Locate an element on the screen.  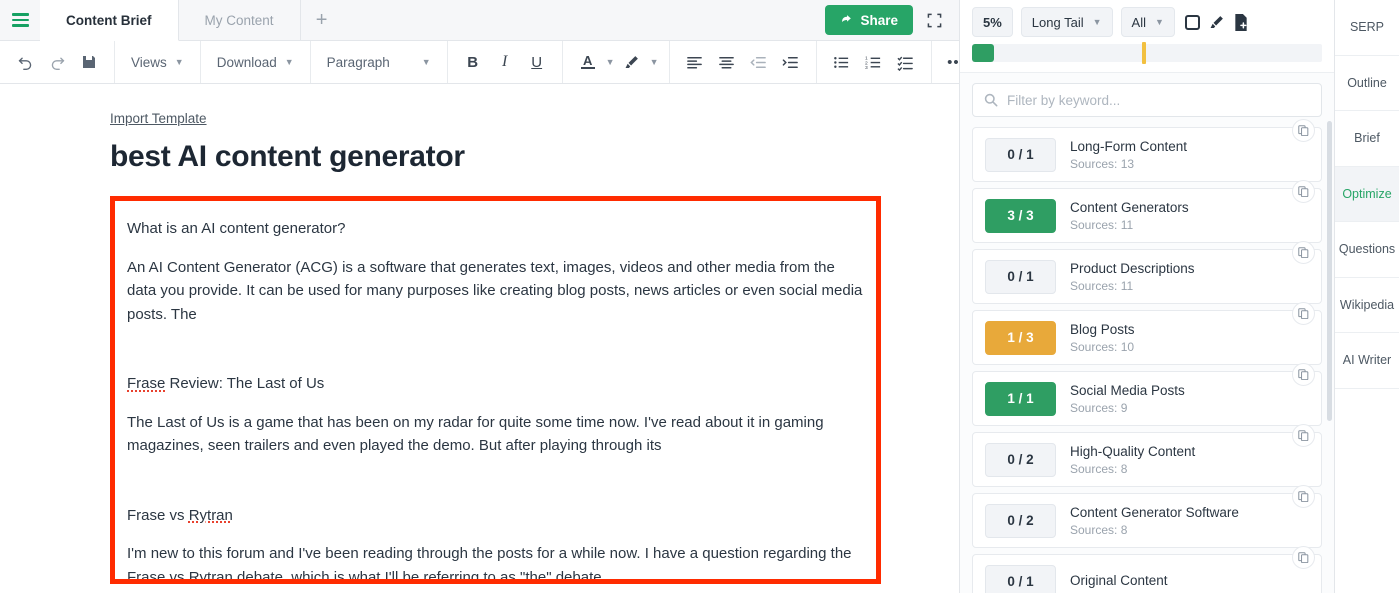
text-color-control: A ▼ is located at coordinates (594, 62).